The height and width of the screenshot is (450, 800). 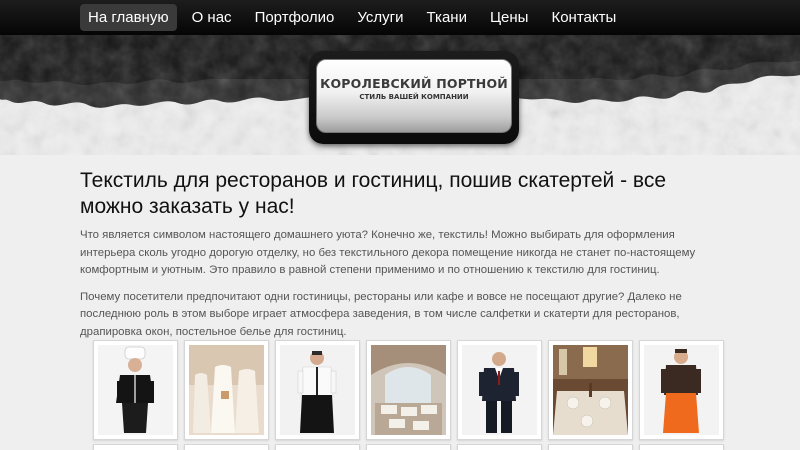 I want to click on gallery-item-chairs, so click(x=226, y=390).